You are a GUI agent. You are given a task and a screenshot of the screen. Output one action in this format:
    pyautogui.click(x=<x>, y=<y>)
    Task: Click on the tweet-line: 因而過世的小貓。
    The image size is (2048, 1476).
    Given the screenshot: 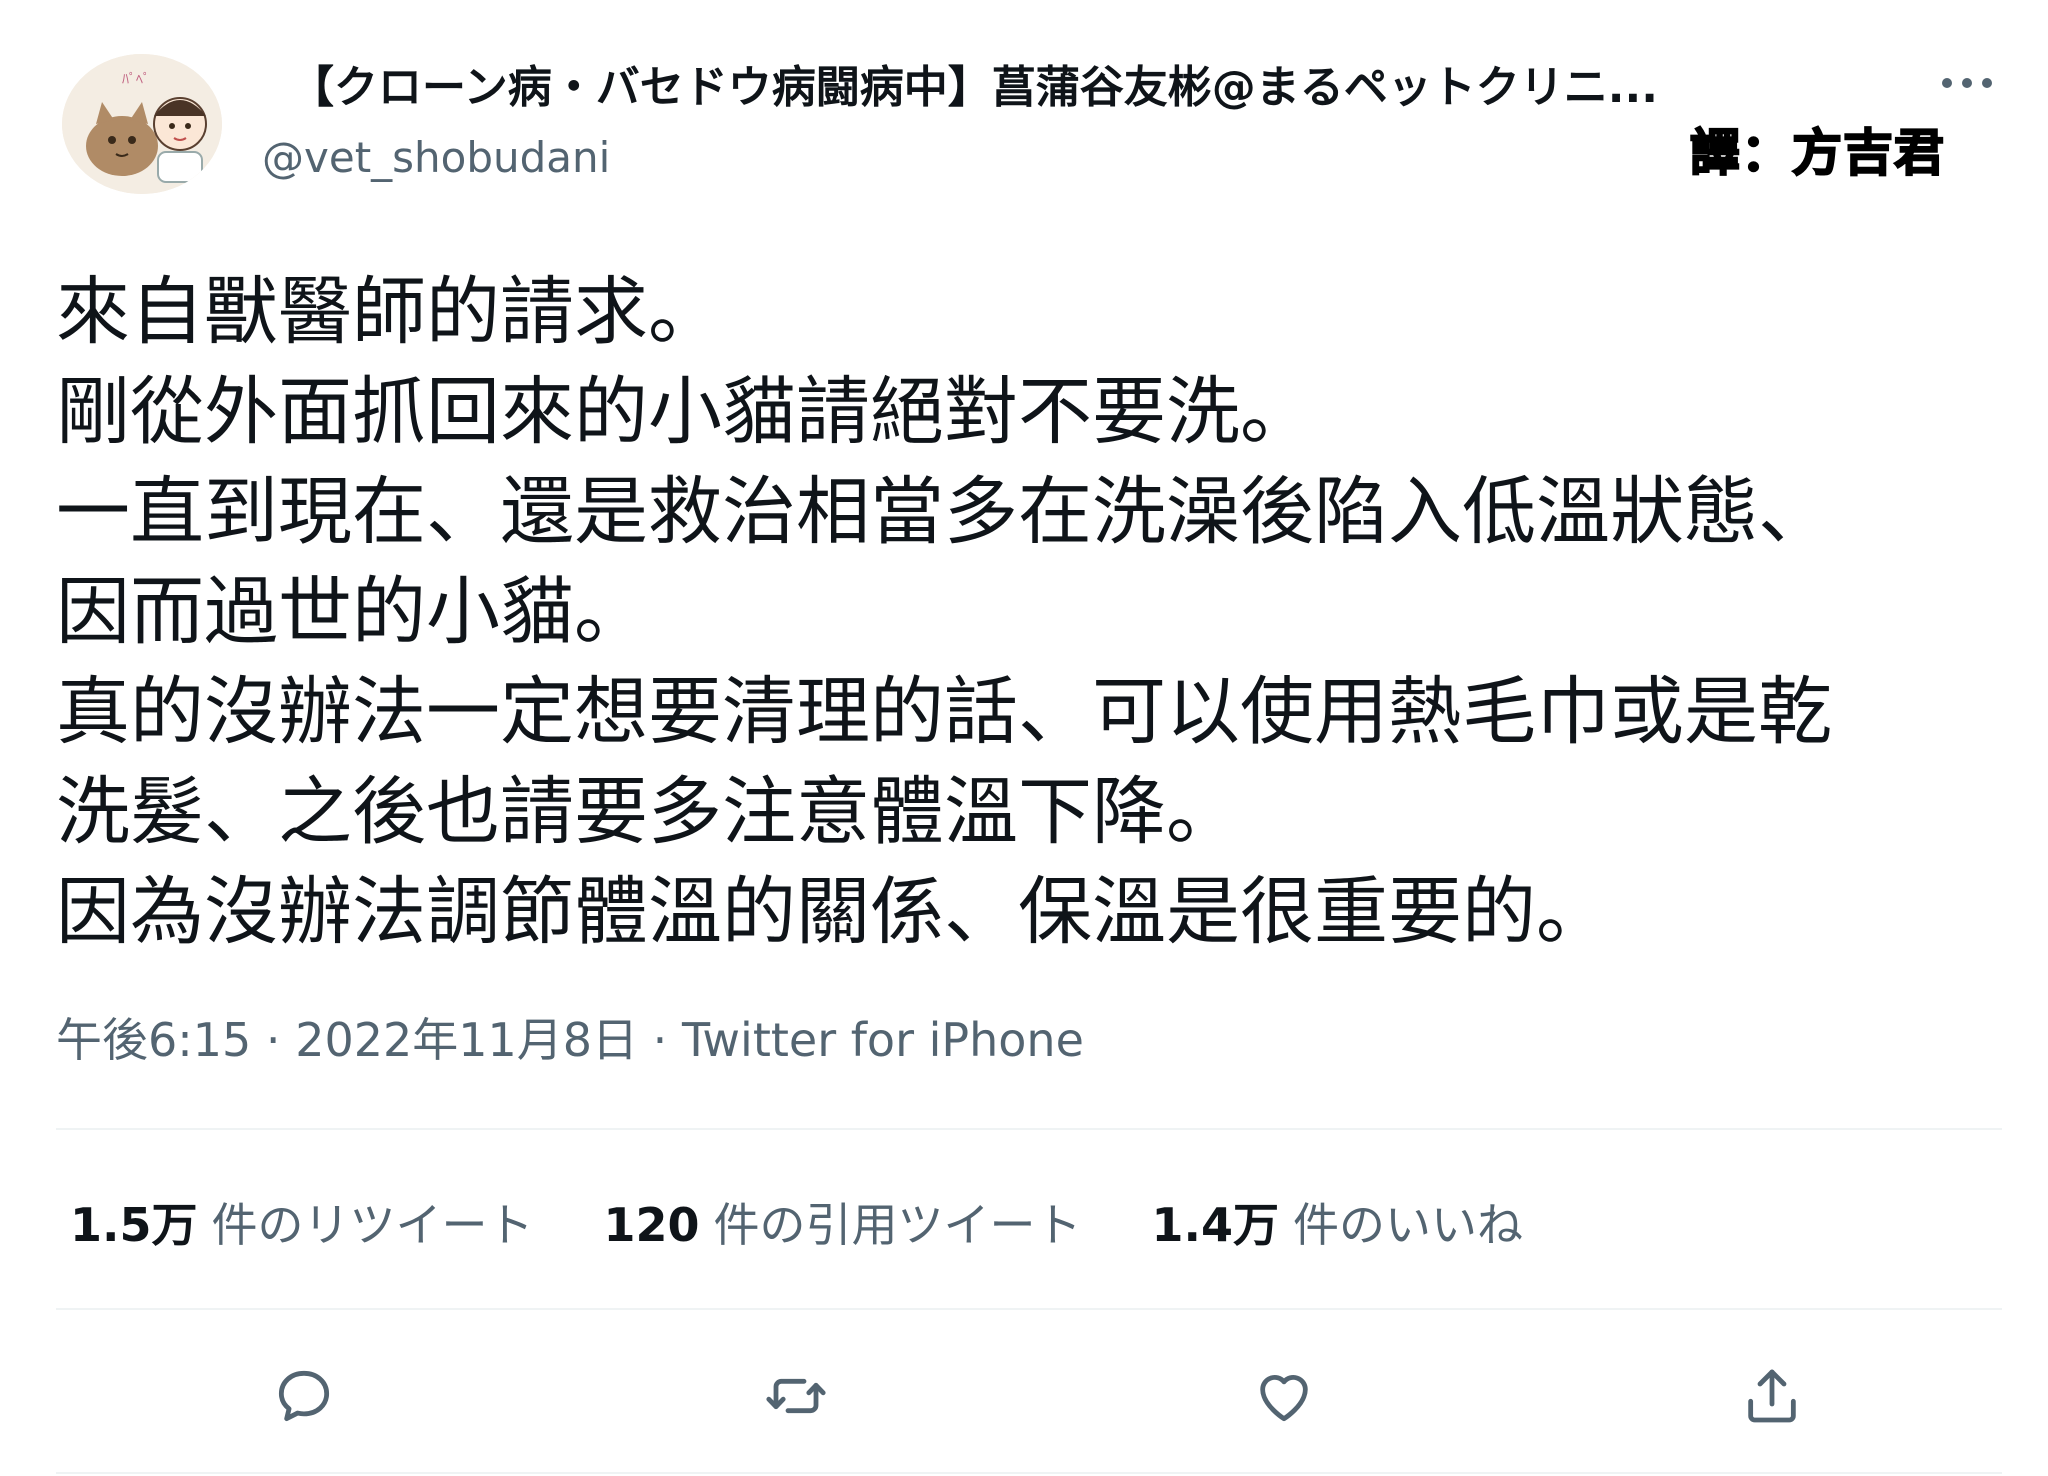 What is the action you would take?
    pyautogui.click(x=352, y=612)
    